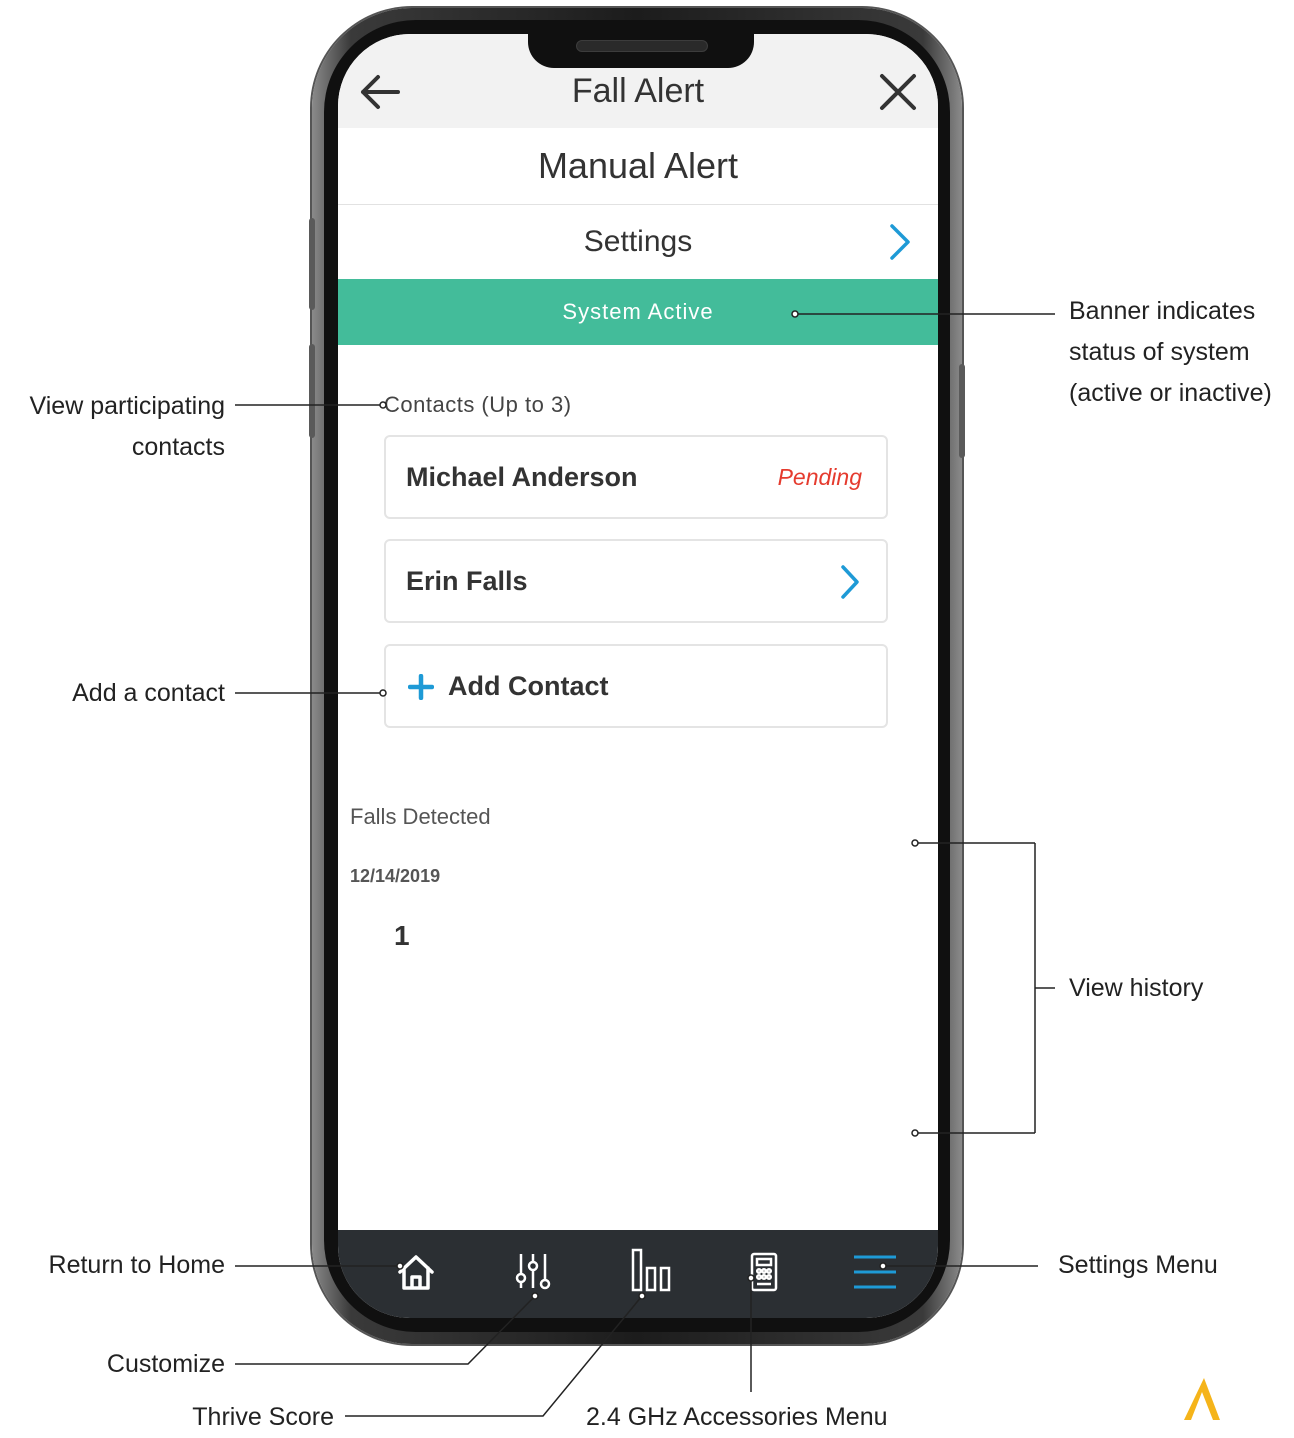 The width and height of the screenshot is (1294, 1438). I want to click on volume-up-button, so click(312, 264).